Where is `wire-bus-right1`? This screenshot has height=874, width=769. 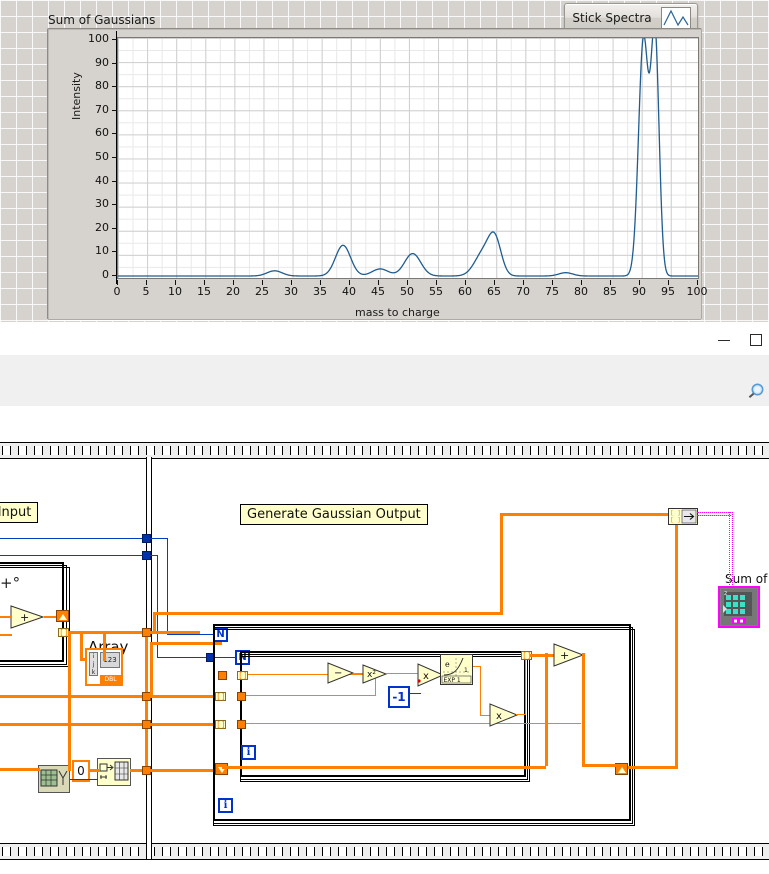
wire-bus-right1 is located at coordinates (175, 632).